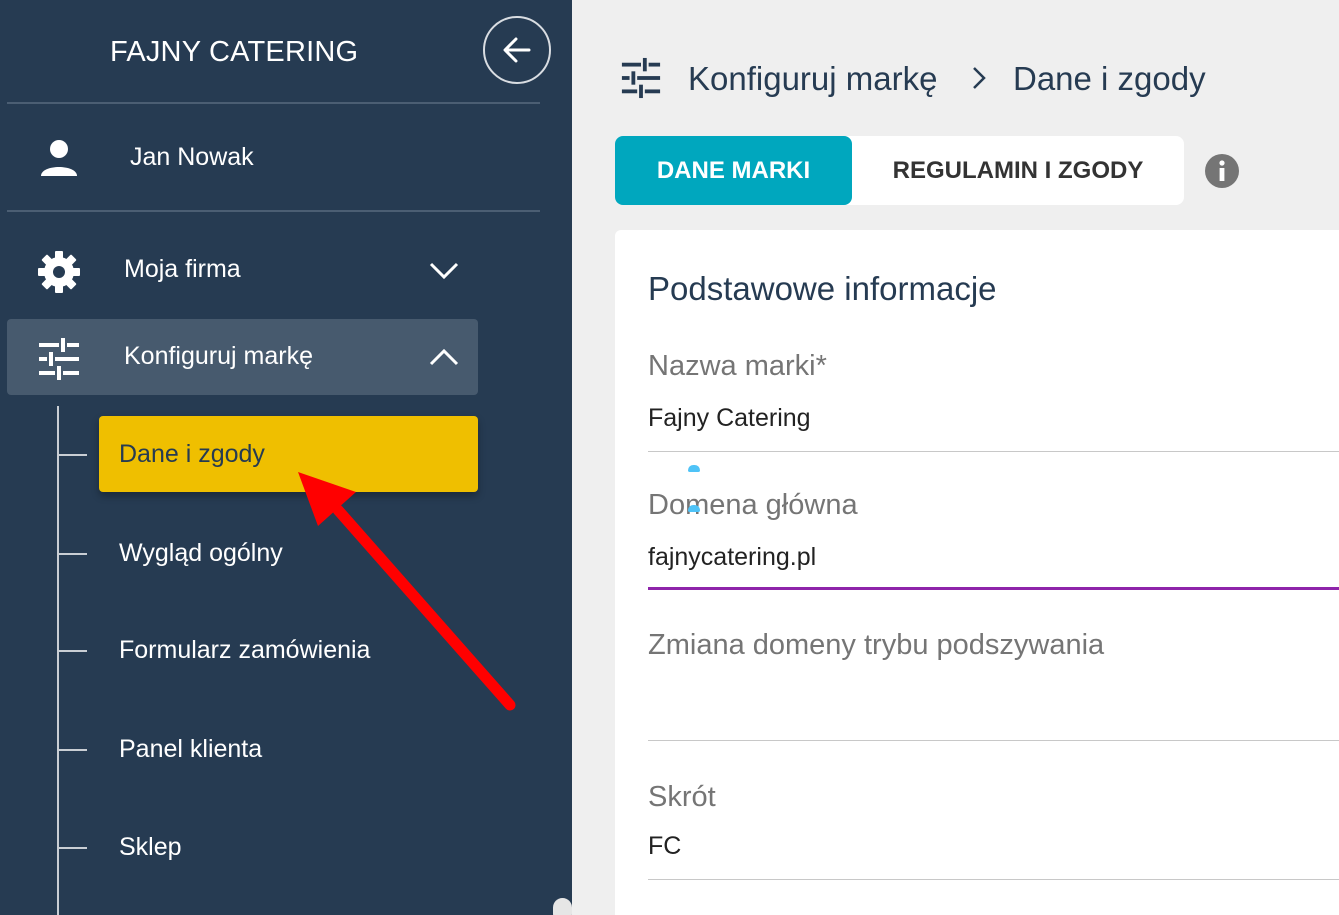  I want to click on info-icon, so click(1222, 171).